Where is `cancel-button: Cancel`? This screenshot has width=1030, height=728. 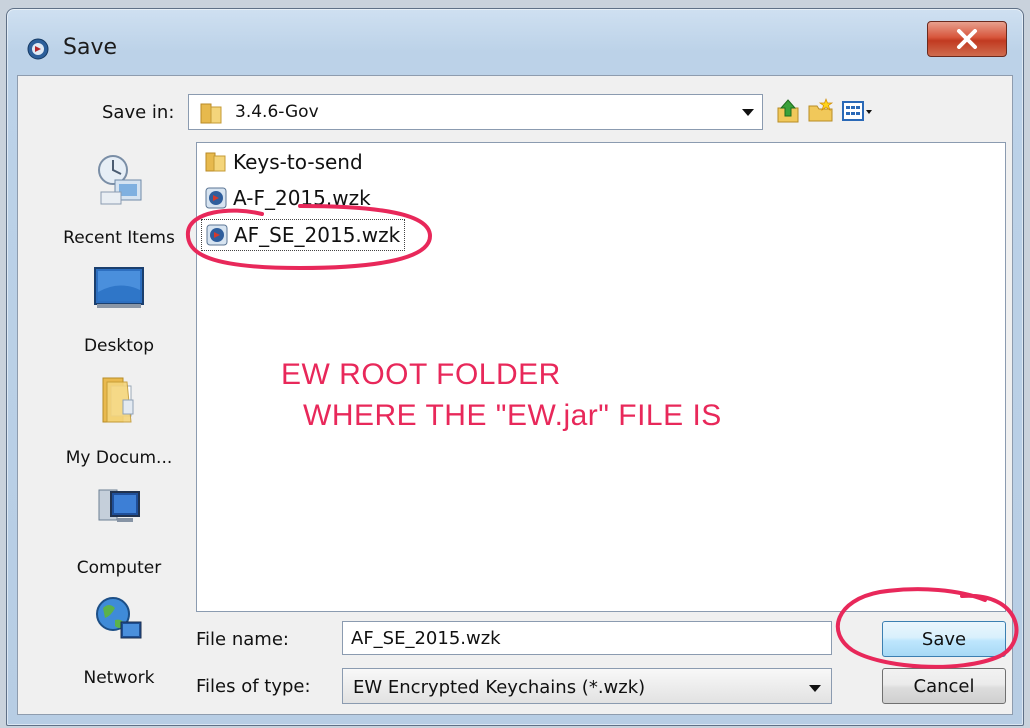 cancel-button: Cancel is located at coordinates (944, 686).